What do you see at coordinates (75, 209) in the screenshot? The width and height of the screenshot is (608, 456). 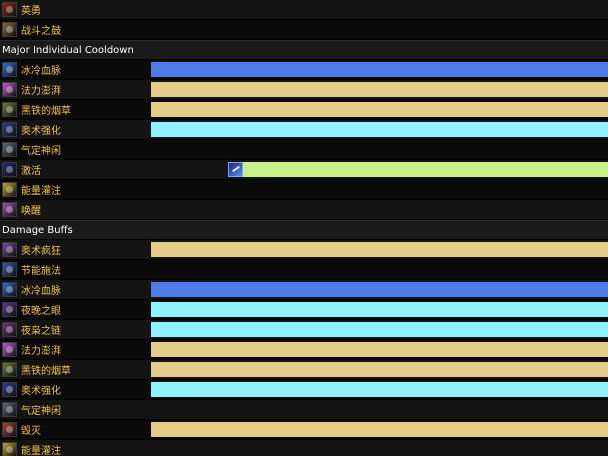 I see `row-label: 唤醒` at bounding box center [75, 209].